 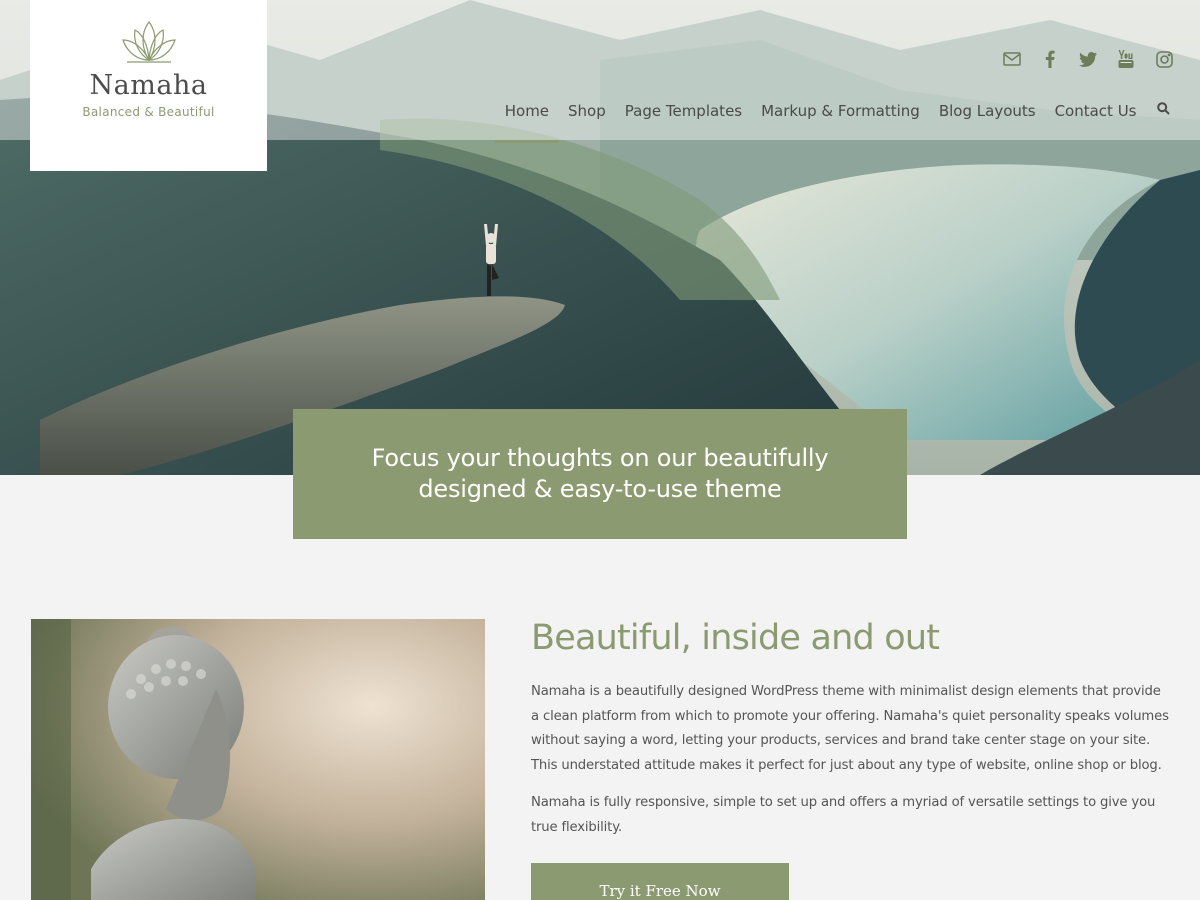 I want to click on twitter-icon, so click(x=1088, y=59).